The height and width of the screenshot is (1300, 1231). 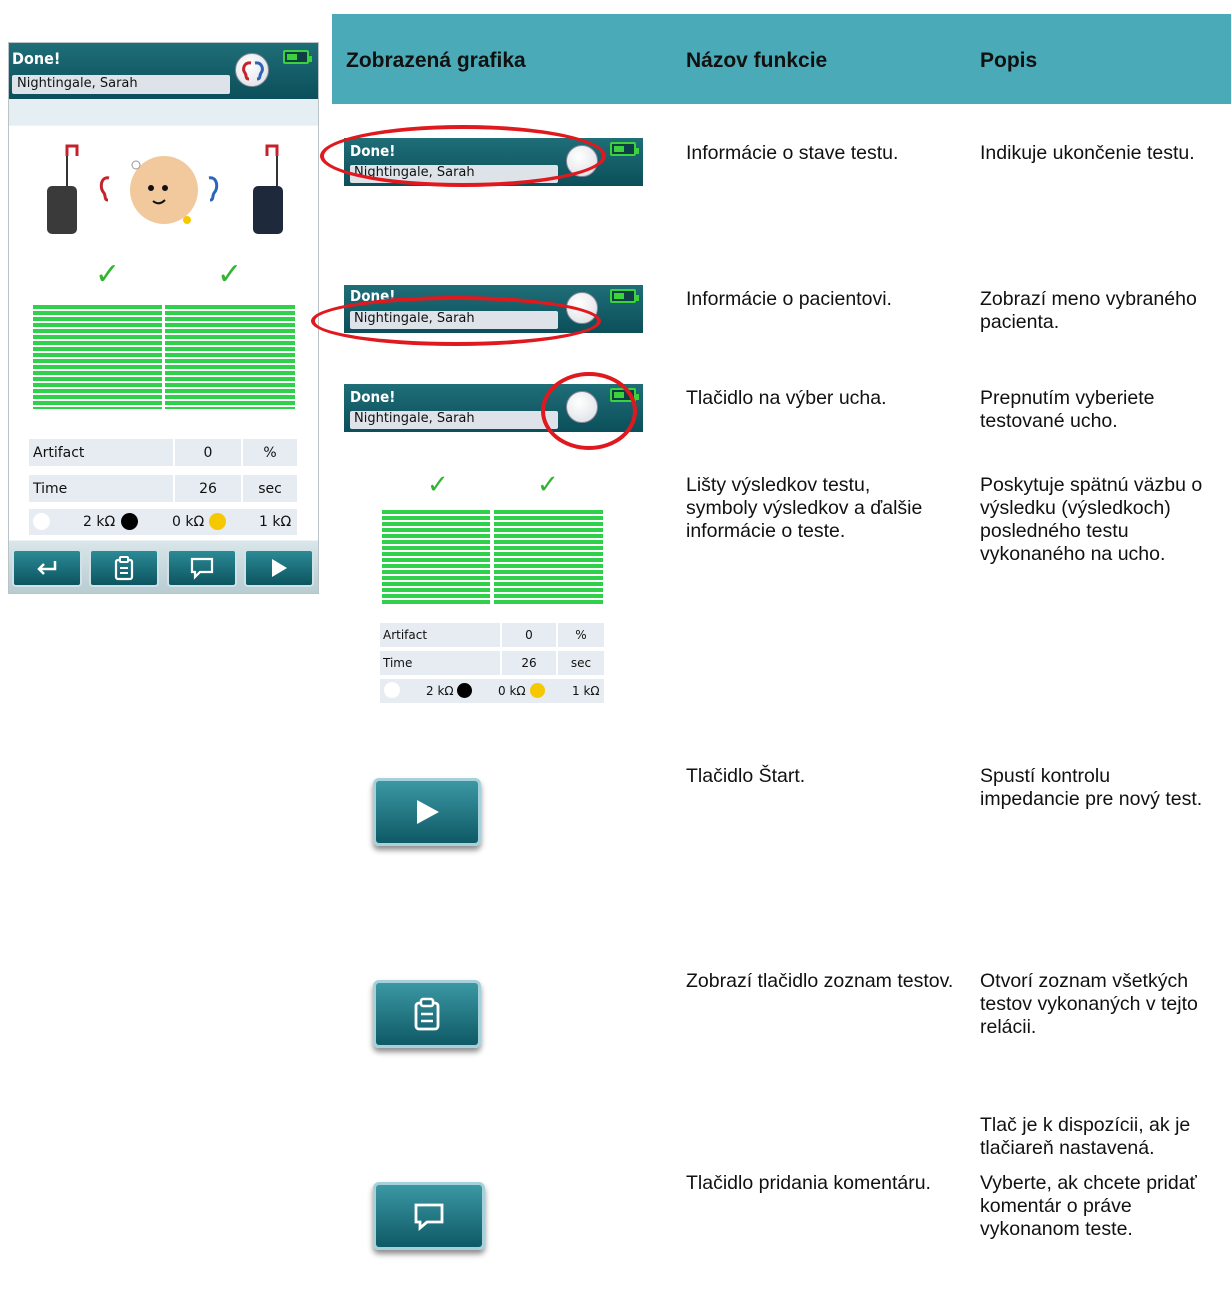 I want to click on left-probe-icon, so click(x=63, y=189).